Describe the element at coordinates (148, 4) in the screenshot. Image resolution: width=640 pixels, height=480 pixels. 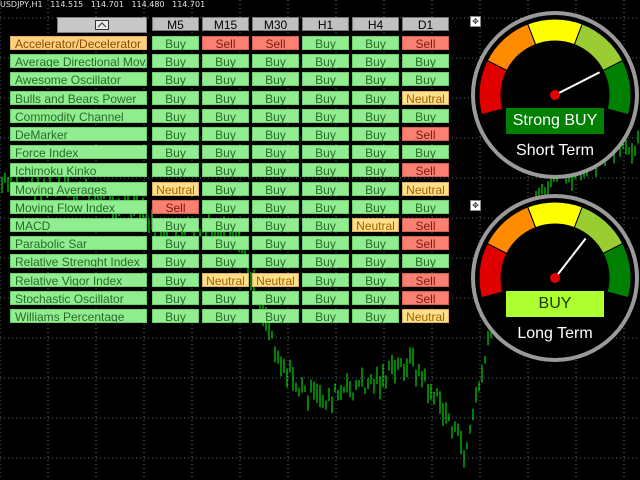
I see `ohlc-low: 114.480` at that location.